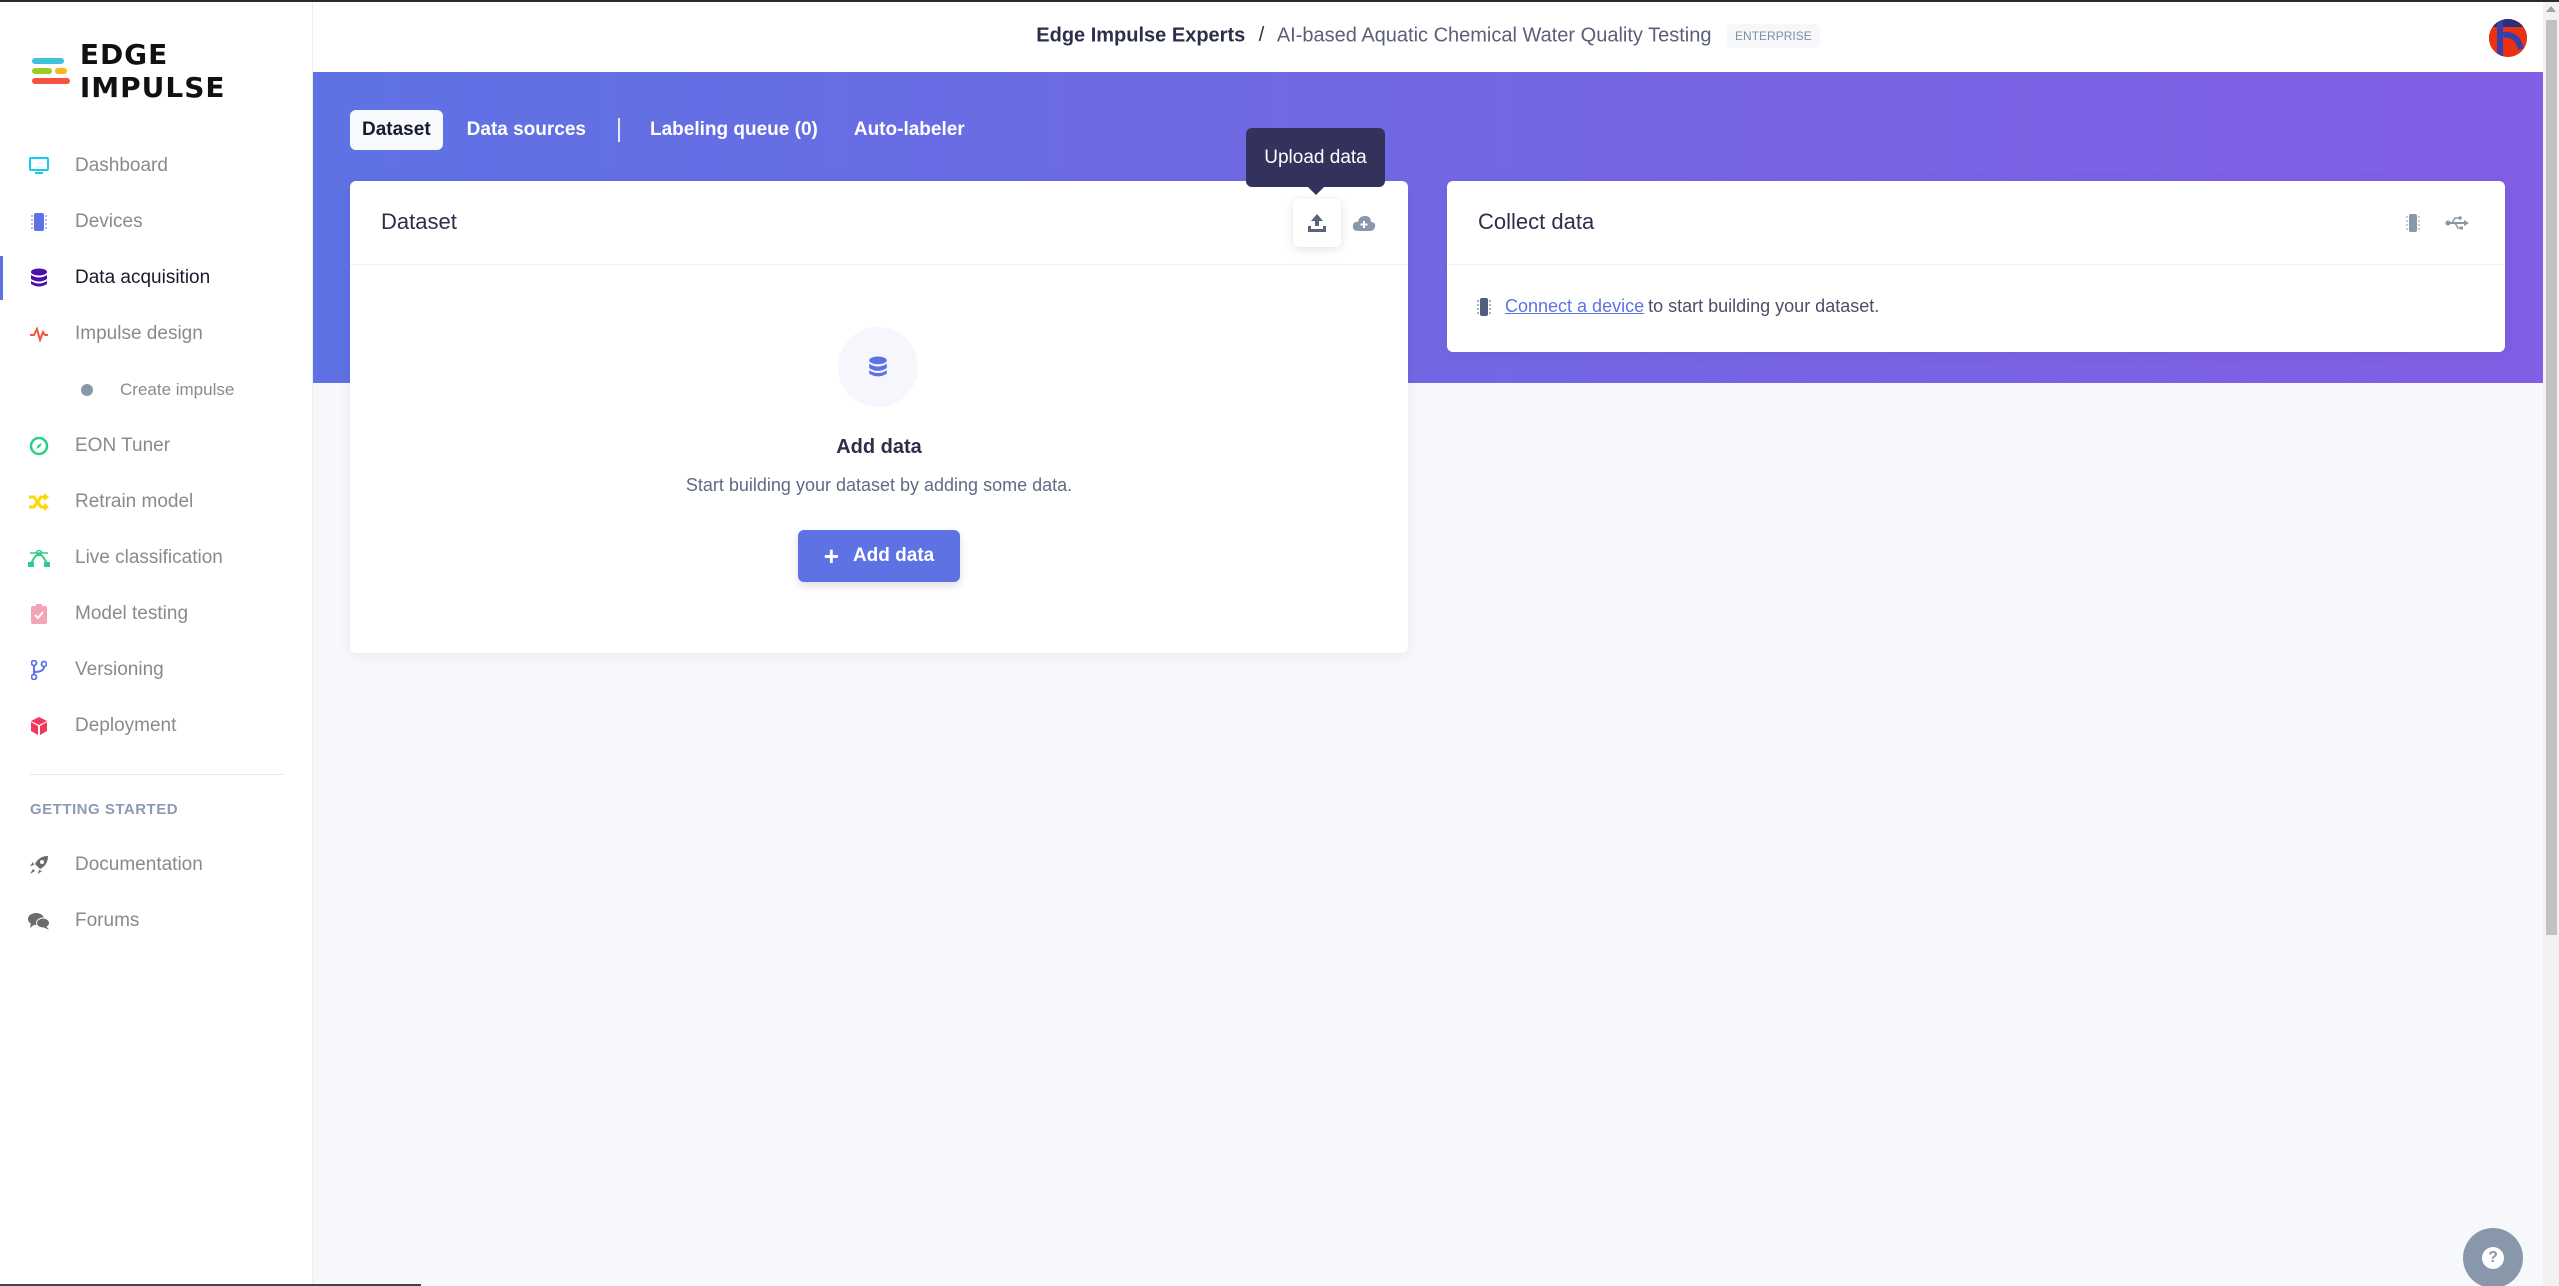 This screenshot has width=2559, height=1286. What do you see at coordinates (134, 501) in the screenshot?
I see `sidebar-item-label: Retrain model` at bounding box center [134, 501].